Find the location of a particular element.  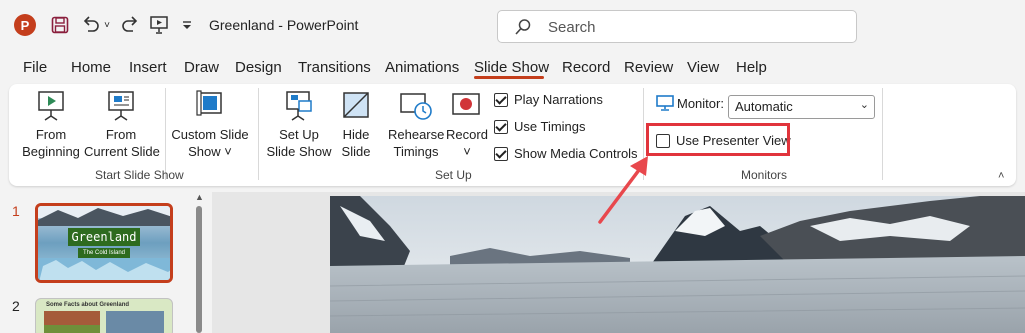

monitor-icon is located at coordinates (665, 103).